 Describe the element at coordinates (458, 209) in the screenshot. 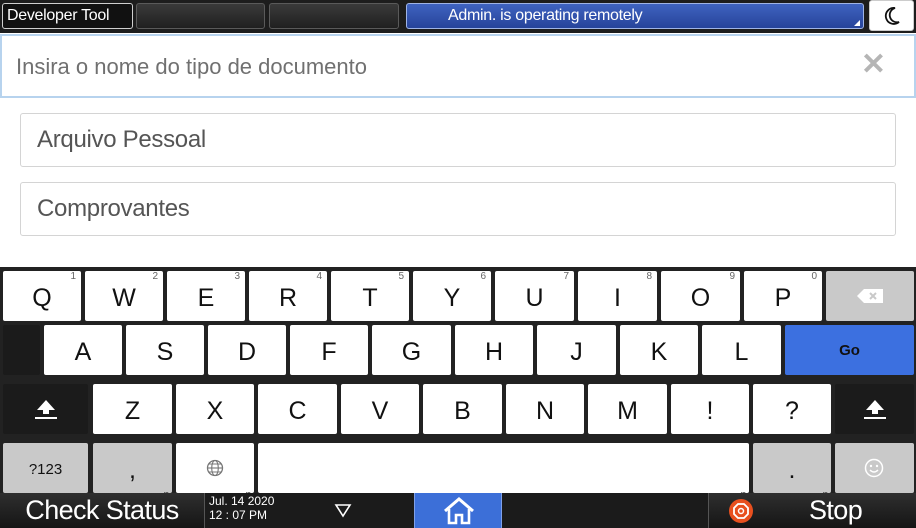

I see `list-item-comprovantes: Comprovantes` at that location.